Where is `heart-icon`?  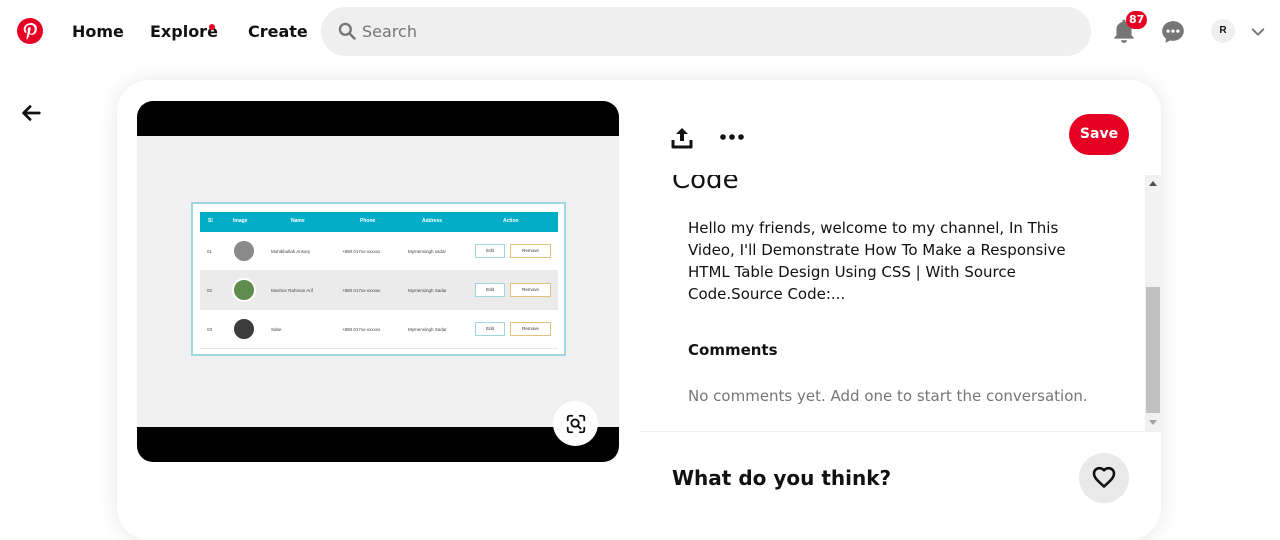
heart-icon is located at coordinates (1104, 477).